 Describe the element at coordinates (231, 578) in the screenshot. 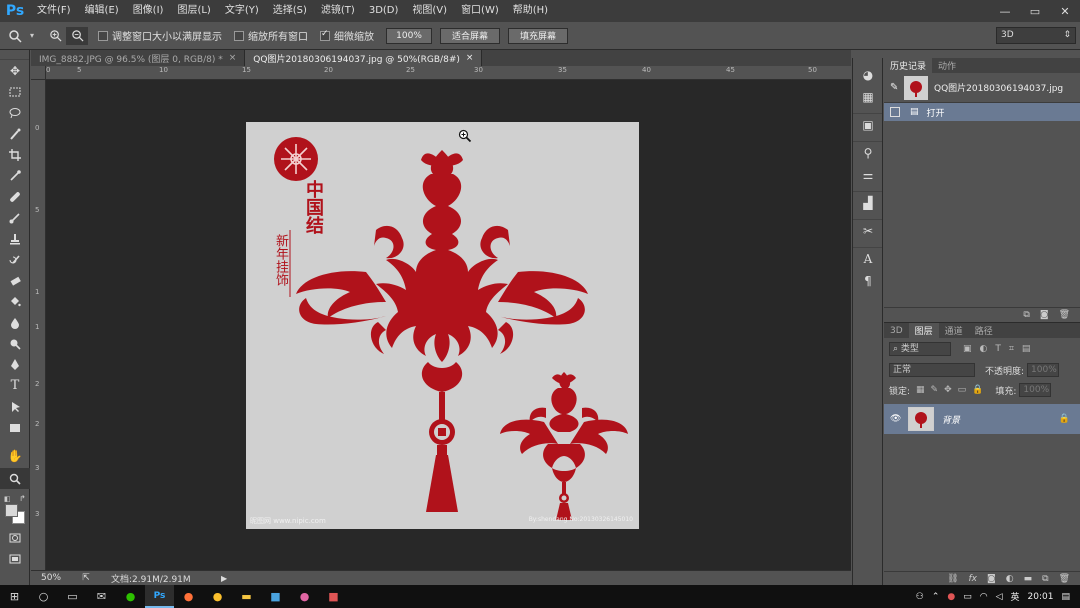

I see `triangle-right-icon: ▶` at that location.